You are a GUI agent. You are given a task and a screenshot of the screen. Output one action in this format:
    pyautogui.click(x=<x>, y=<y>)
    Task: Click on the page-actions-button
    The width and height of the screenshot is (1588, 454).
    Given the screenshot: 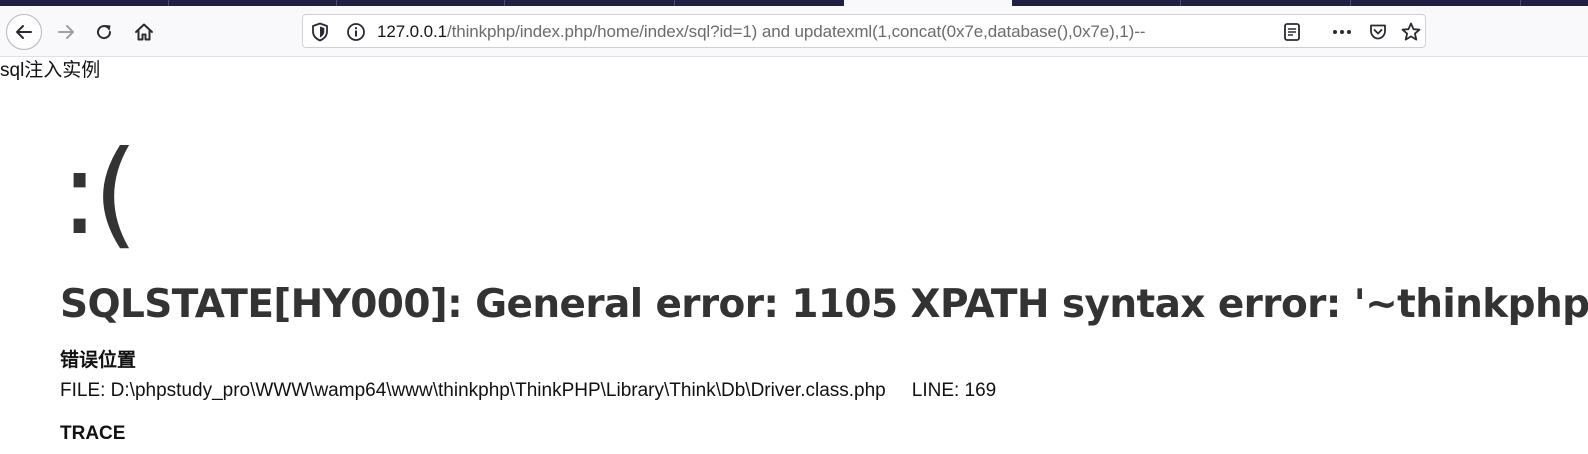 What is the action you would take?
    pyautogui.click(x=1342, y=32)
    